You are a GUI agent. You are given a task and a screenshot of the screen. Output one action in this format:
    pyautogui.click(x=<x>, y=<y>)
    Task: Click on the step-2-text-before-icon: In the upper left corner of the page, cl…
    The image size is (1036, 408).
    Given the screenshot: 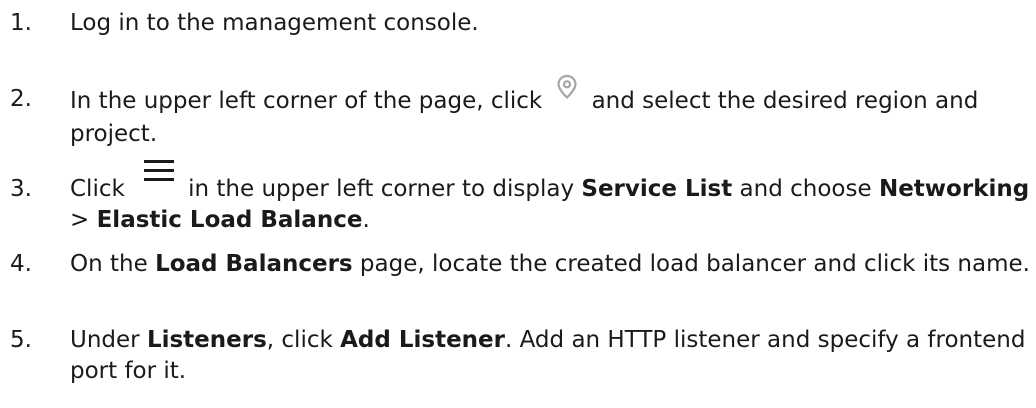 What is the action you would take?
    pyautogui.click(x=306, y=101)
    